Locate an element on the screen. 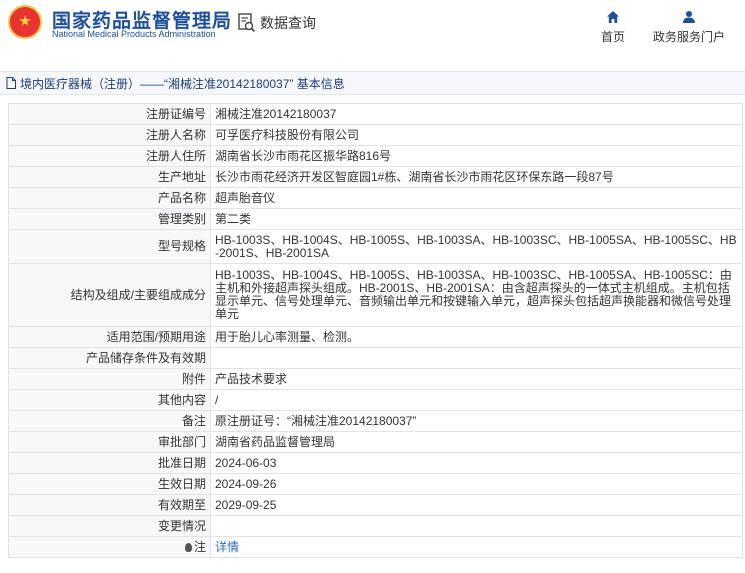 The width and height of the screenshot is (745, 573). row-label: 批准日期 is located at coordinates (109, 463).